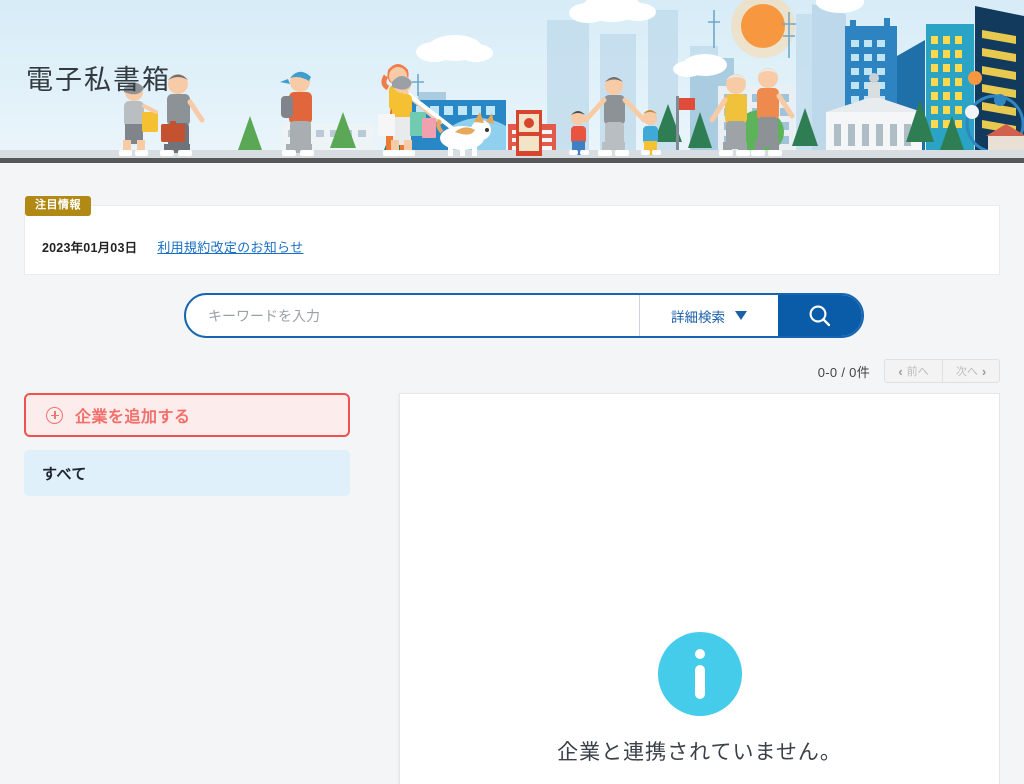  I want to click on notice-date: 2023年01月03日, so click(90, 248).